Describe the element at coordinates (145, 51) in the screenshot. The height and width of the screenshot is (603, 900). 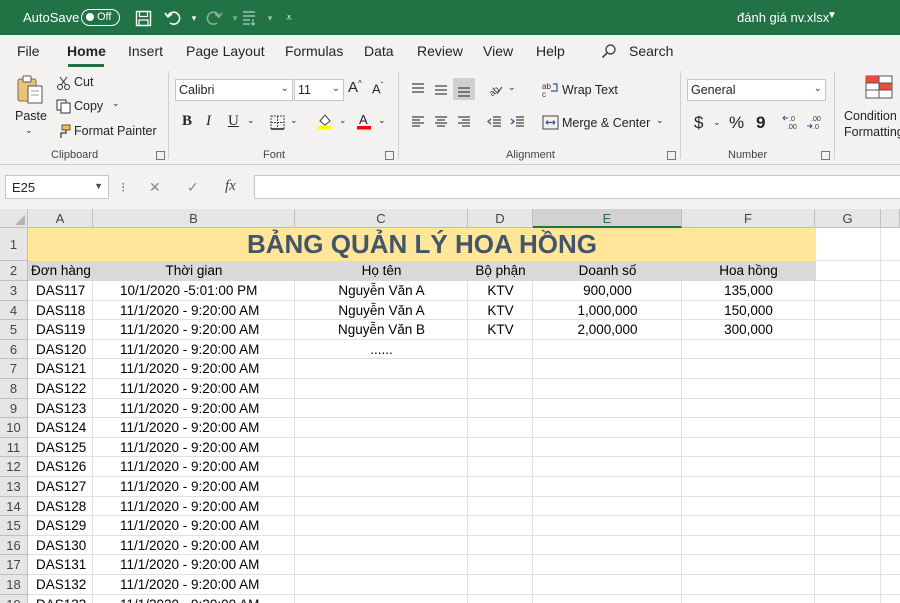
I see `tab-insert: Insert` at that location.